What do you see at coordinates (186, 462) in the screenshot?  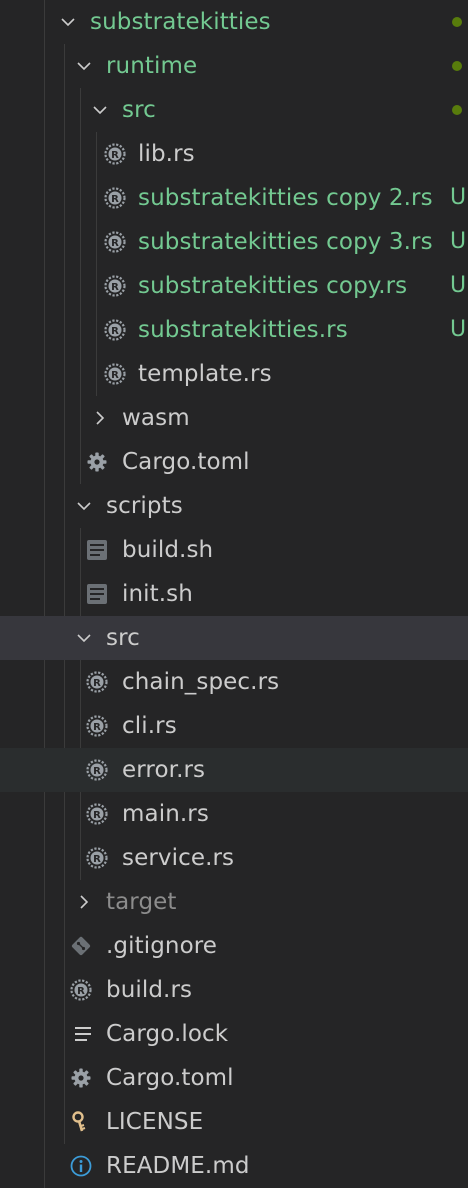 I see `tree-item-label: Cargo.toml` at bounding box center [186, 462].